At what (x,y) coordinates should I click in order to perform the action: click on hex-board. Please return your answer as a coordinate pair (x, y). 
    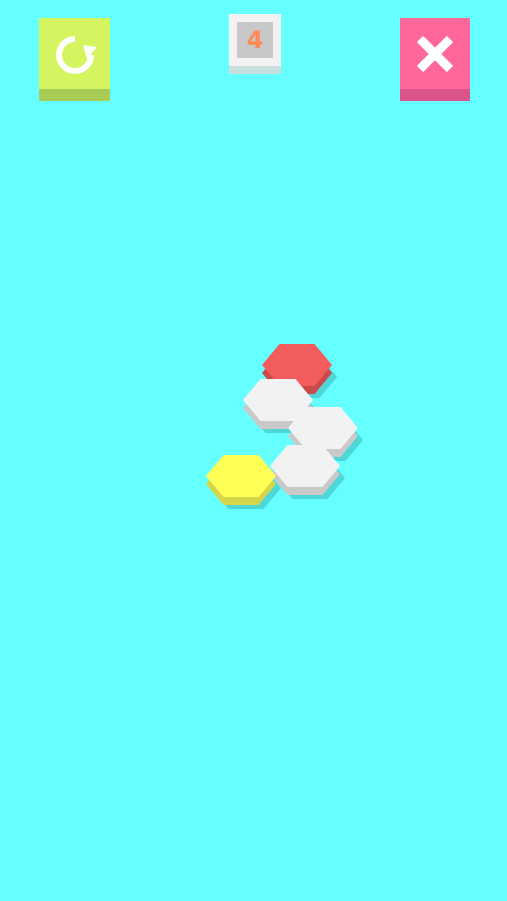
    Looking at the image, I should click on (284, 426).